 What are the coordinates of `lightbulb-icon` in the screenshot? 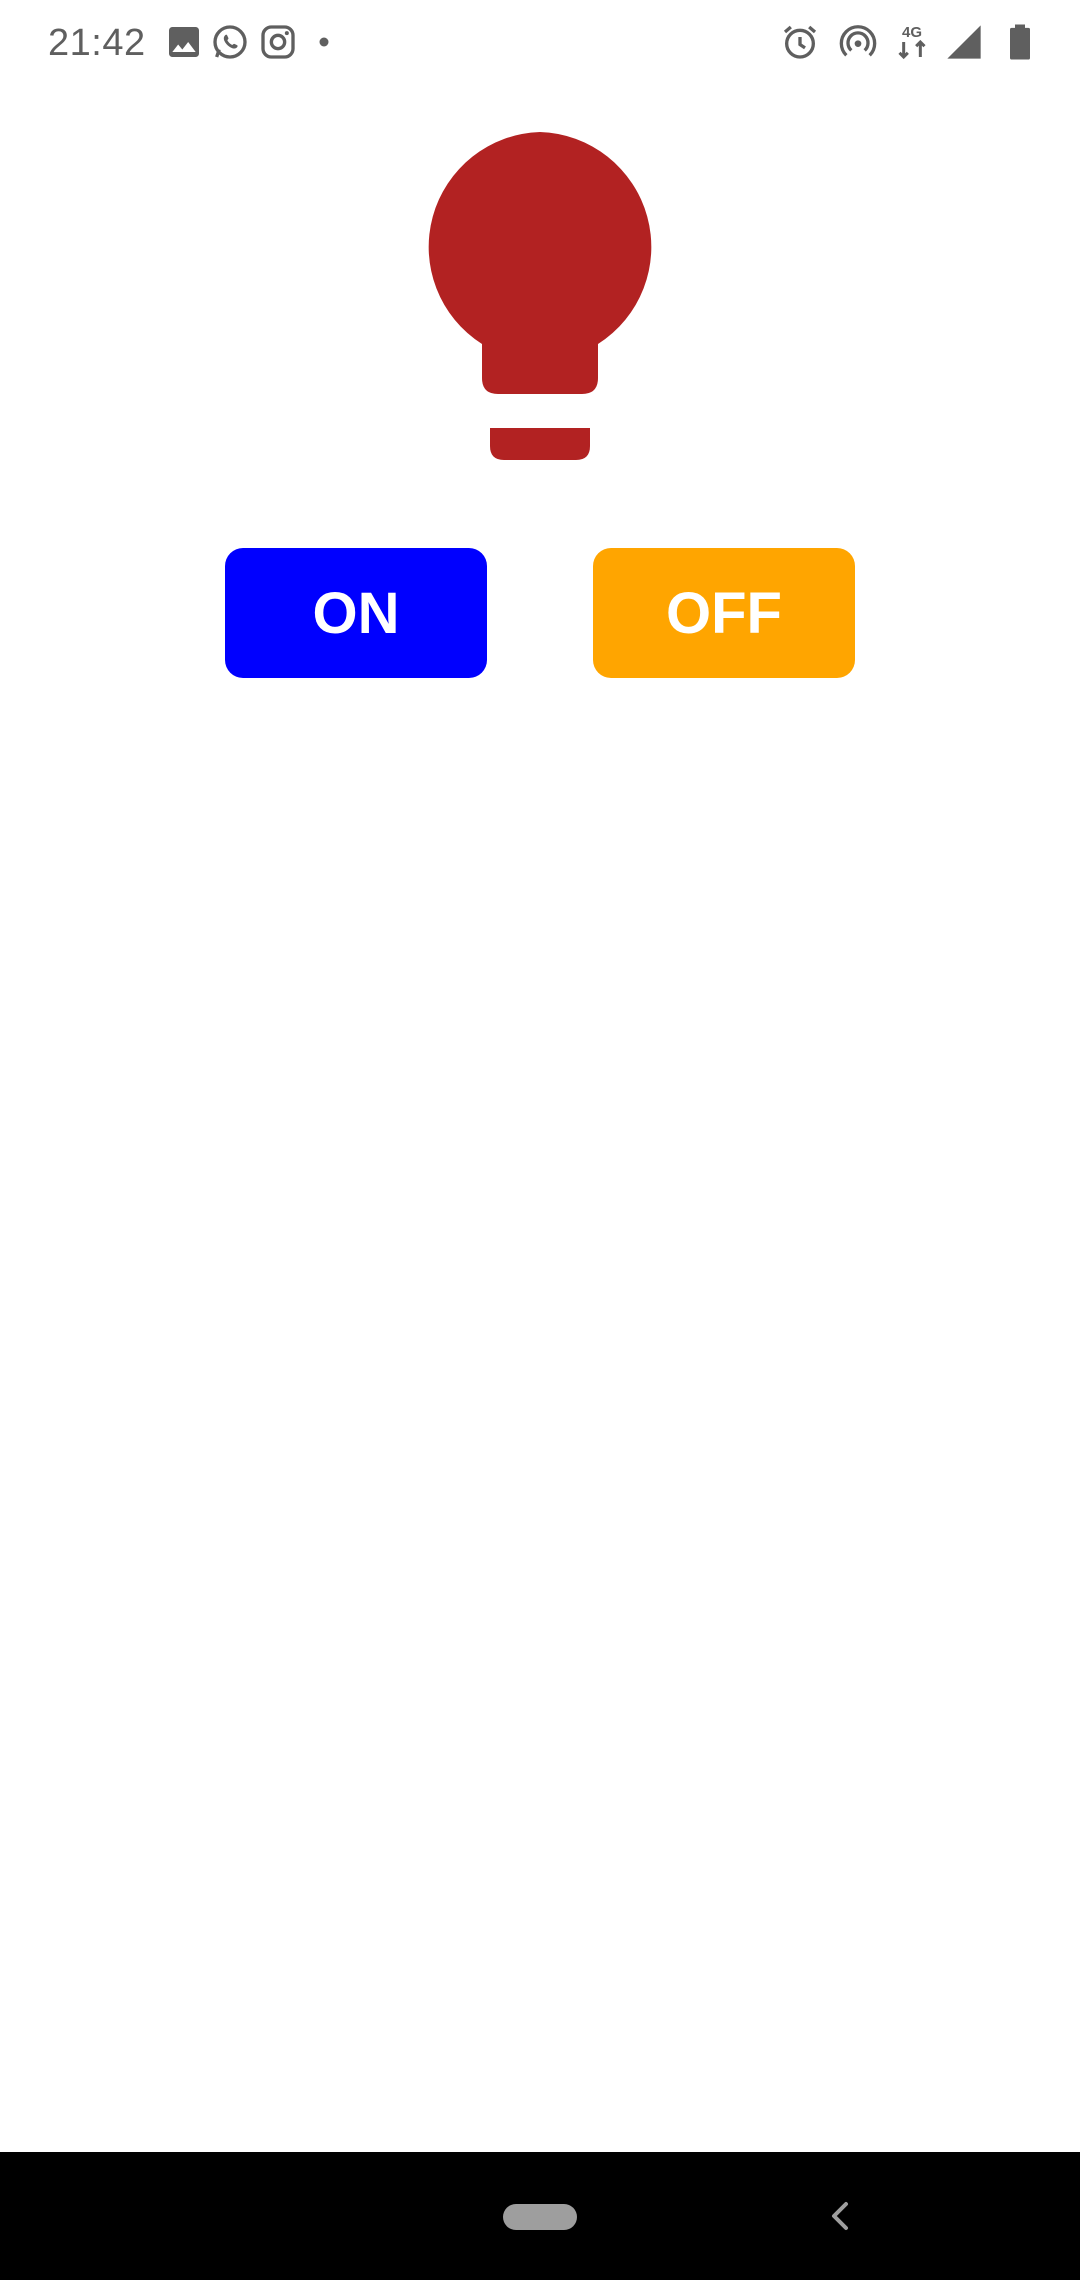 It's located at (540, 300).